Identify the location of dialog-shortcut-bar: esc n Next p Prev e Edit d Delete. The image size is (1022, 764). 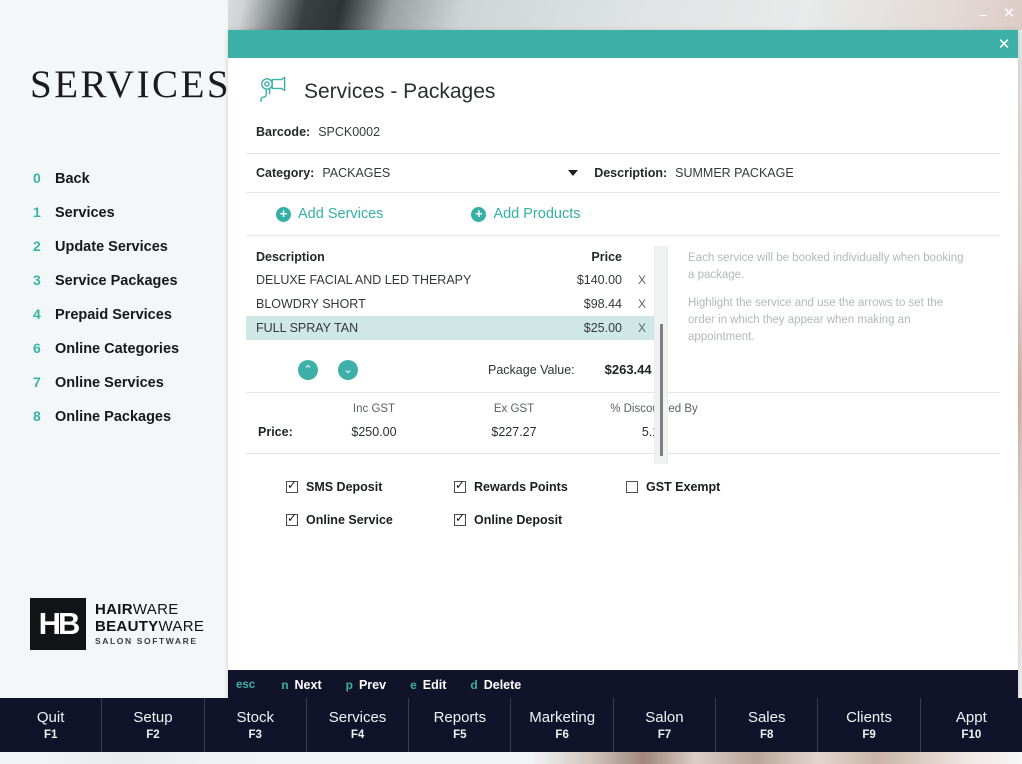
(623, 685).